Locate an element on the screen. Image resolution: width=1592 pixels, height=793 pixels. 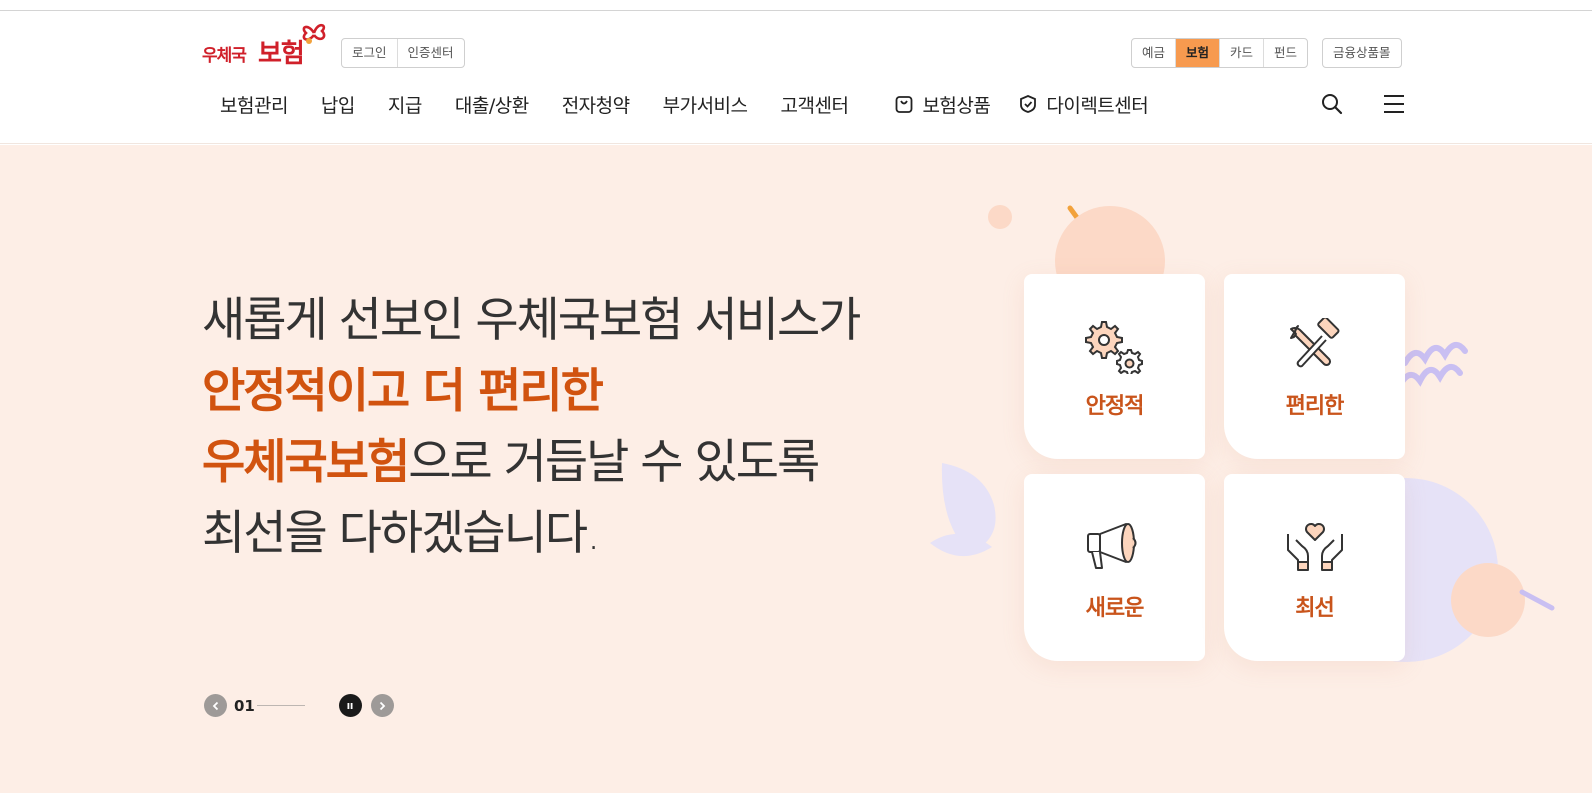
login-group: 로그인 인증센터 is located at coordinates (403, 53).